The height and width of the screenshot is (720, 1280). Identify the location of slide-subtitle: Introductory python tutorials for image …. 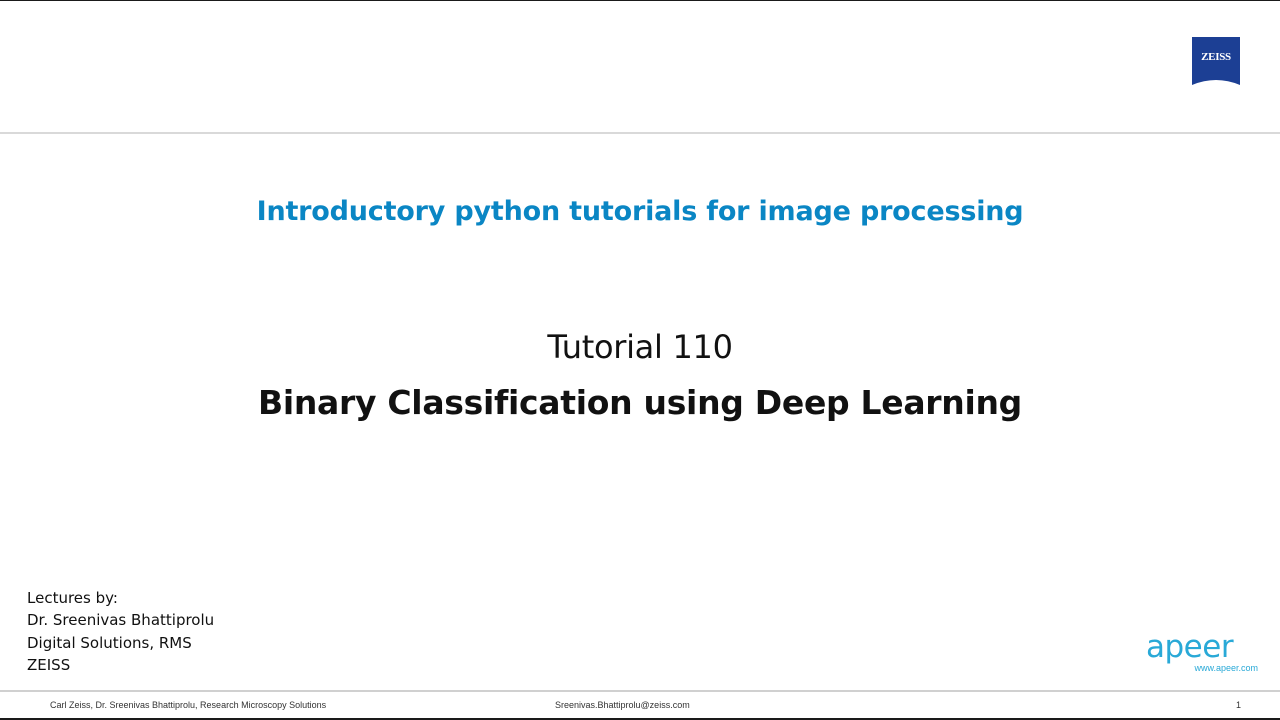
(640, 211).